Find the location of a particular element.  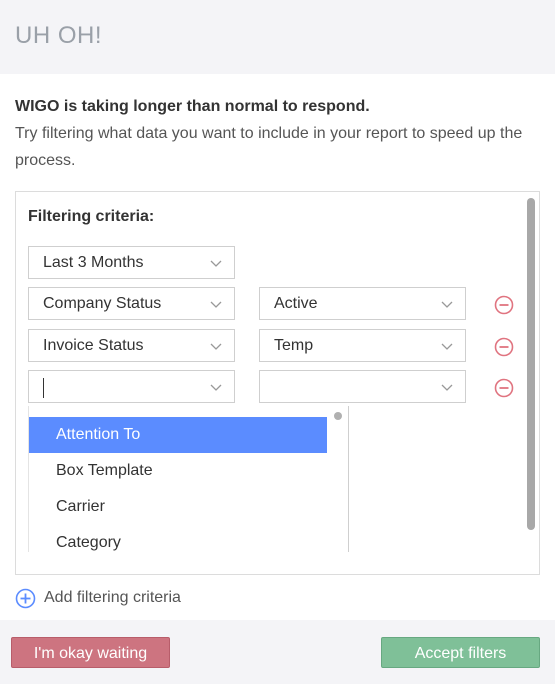

dropdown-option: Box Template is located at coordinates (178, 471).